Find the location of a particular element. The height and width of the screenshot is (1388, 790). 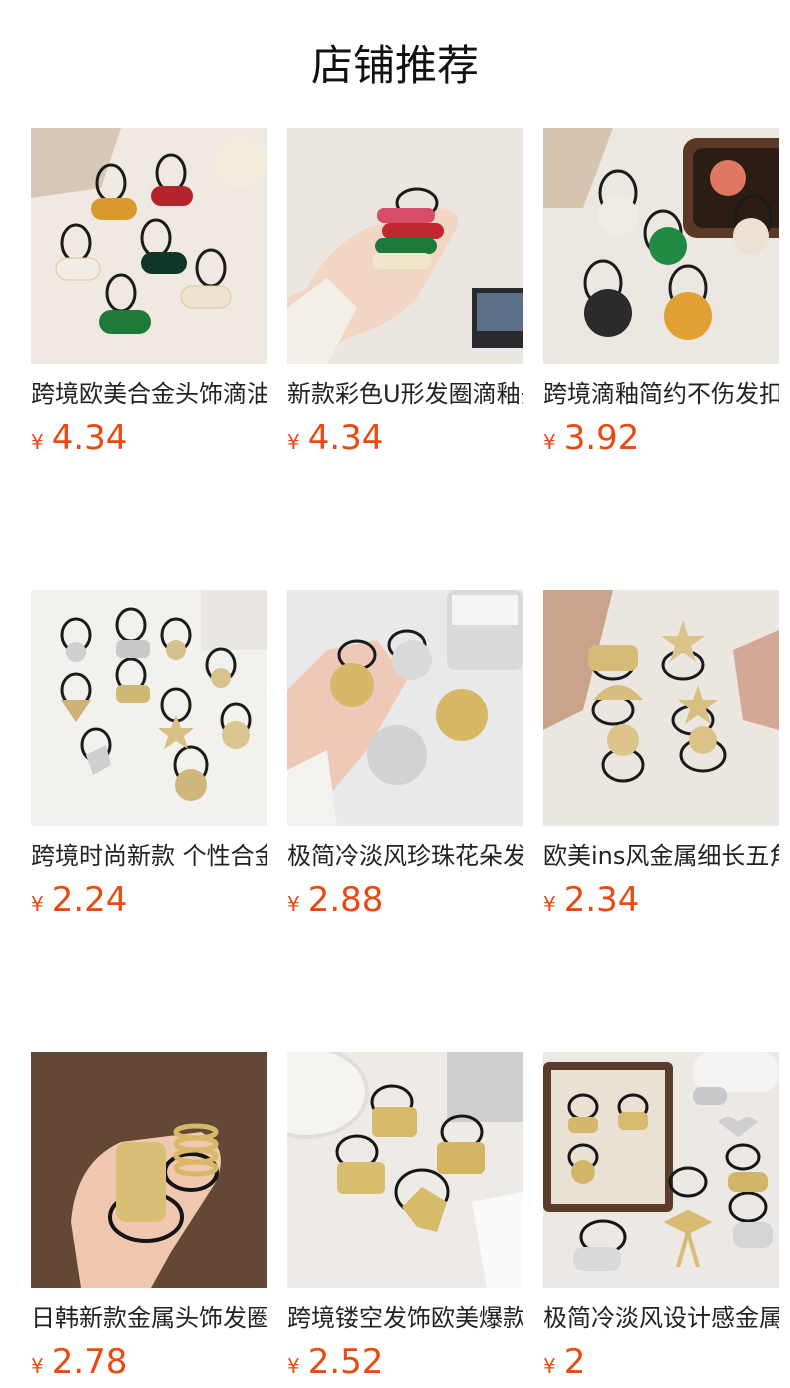

product-card: 跨境欧美合金头饰滴油发圈 ¥4.34 is located at coordinates (149, 293).